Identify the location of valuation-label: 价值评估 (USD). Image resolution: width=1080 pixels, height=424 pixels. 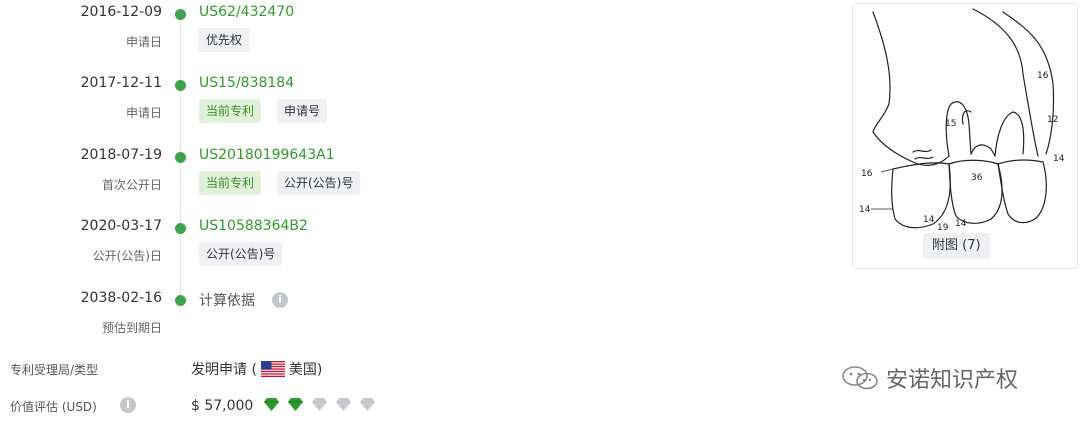
(53, 407).